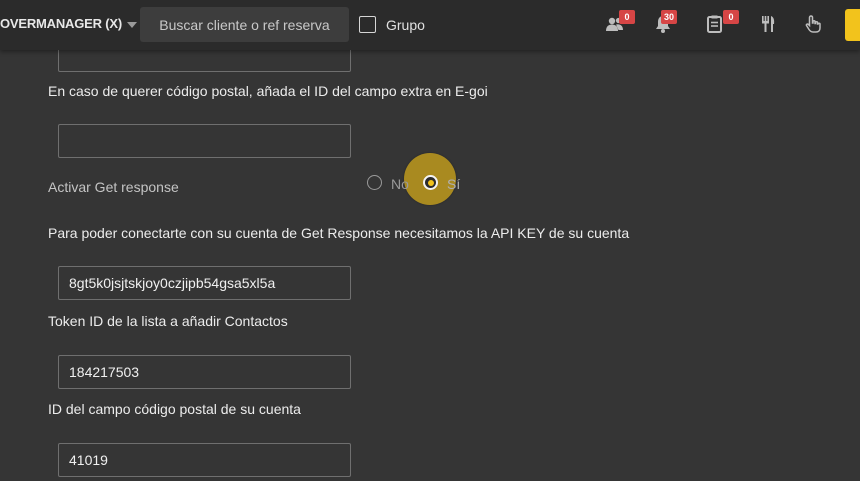 This screenshot has width=860, height=481. Describe the element at coordinates (852, 25) in the screenshot. I see `user-menu-button` at that location.